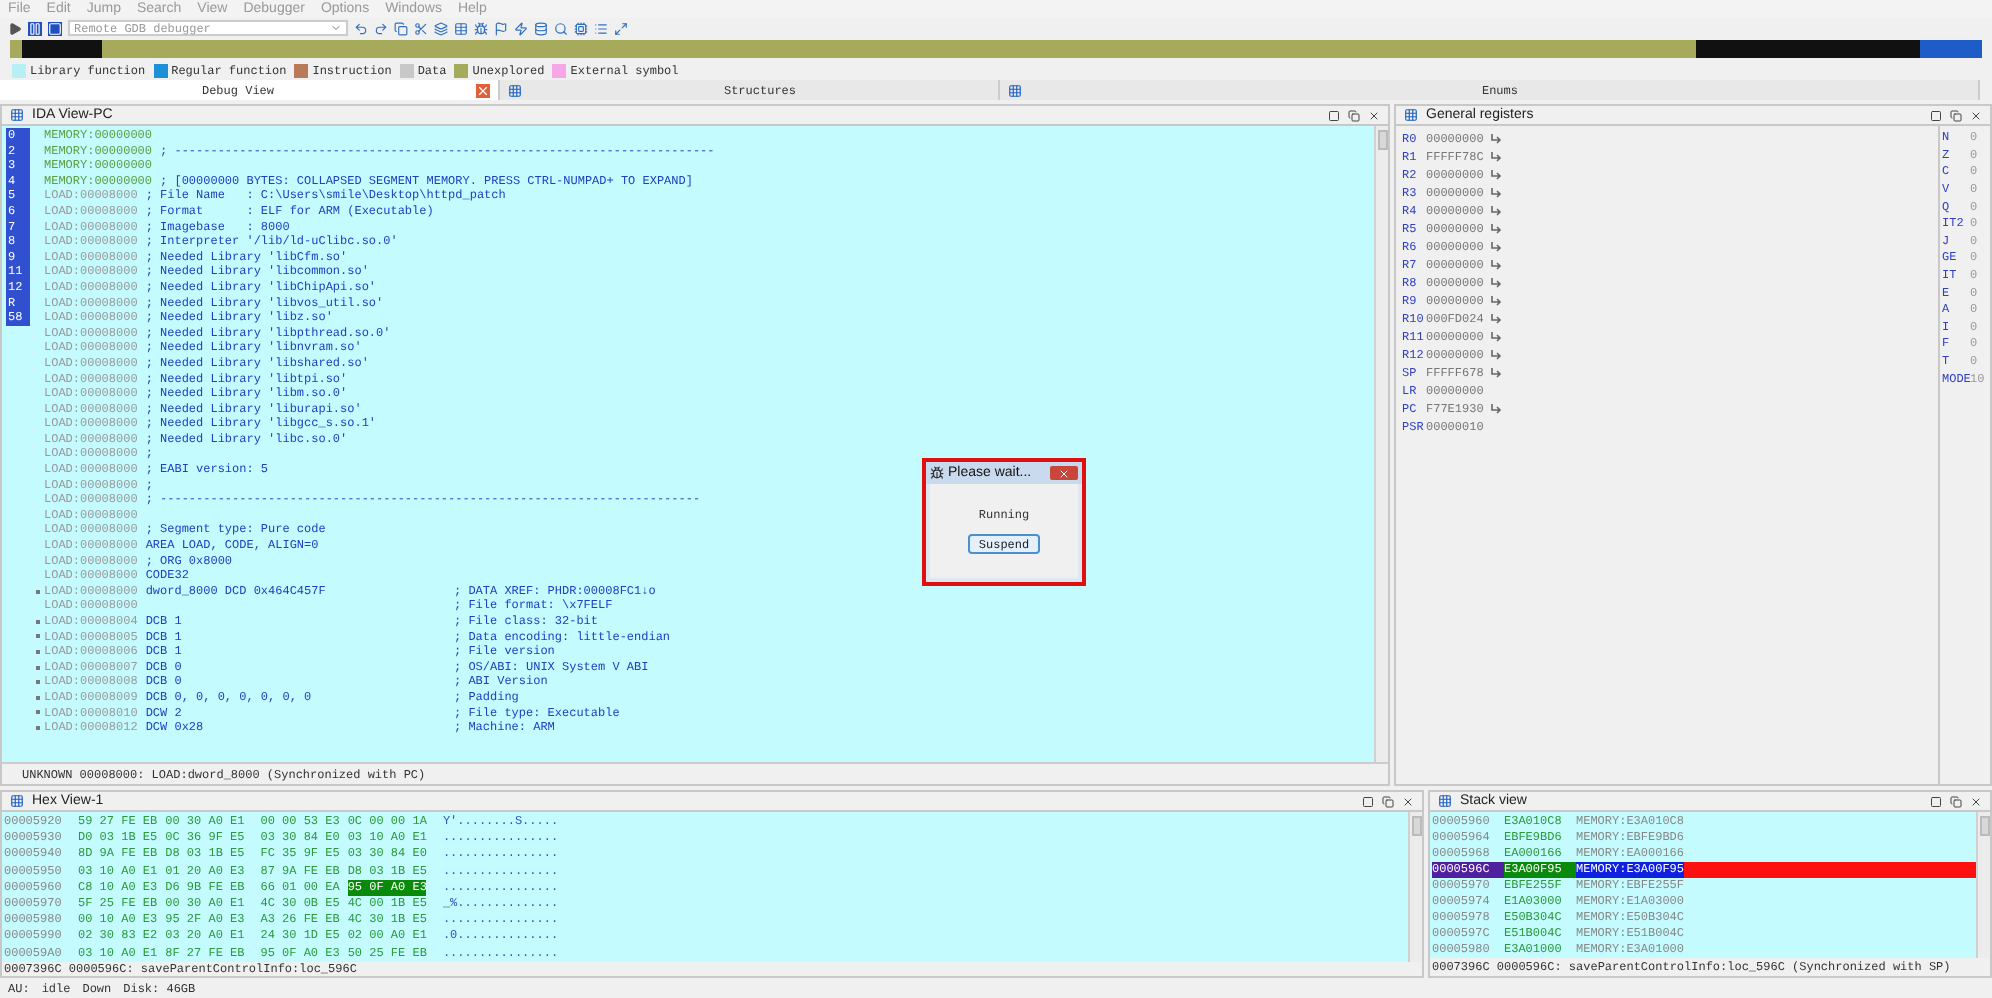  Describe the element at coordinates (336, 28) in the screenshot. I see `caret-icon` at that location.